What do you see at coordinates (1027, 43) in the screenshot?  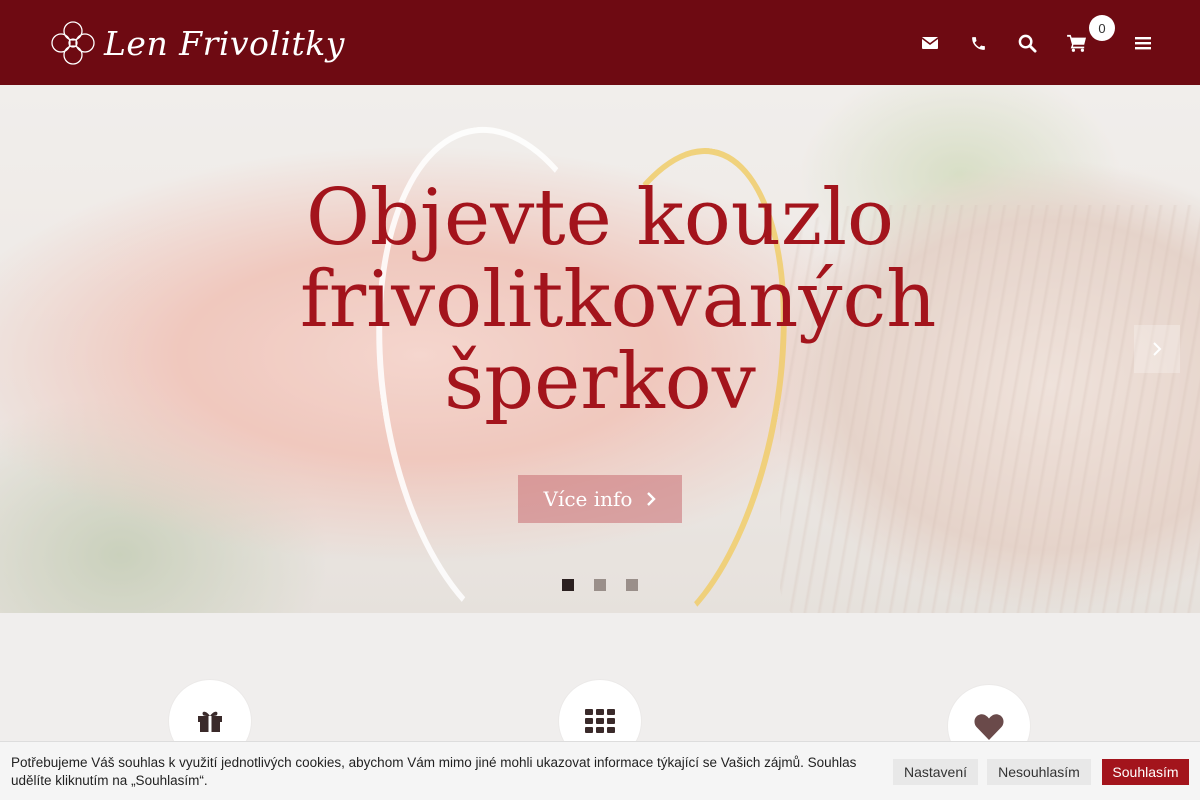 I see `search-icon` at bounding box center [1027, 43].